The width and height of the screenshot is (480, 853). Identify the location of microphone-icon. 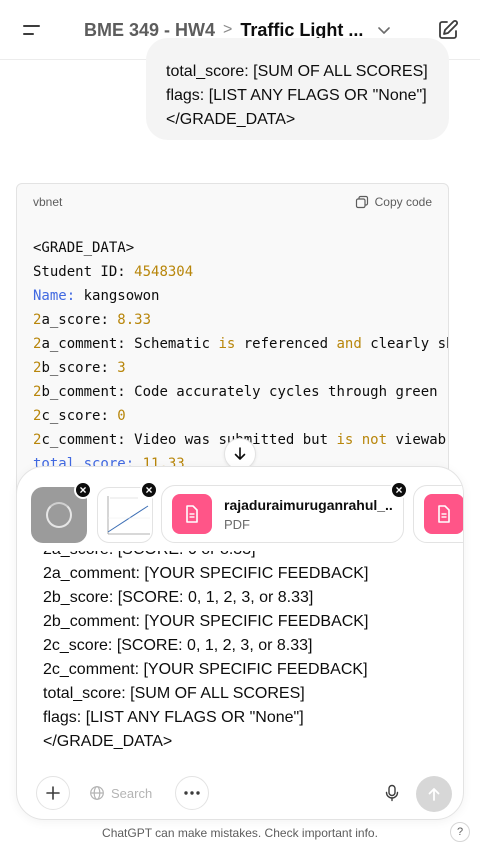
(392, 793).